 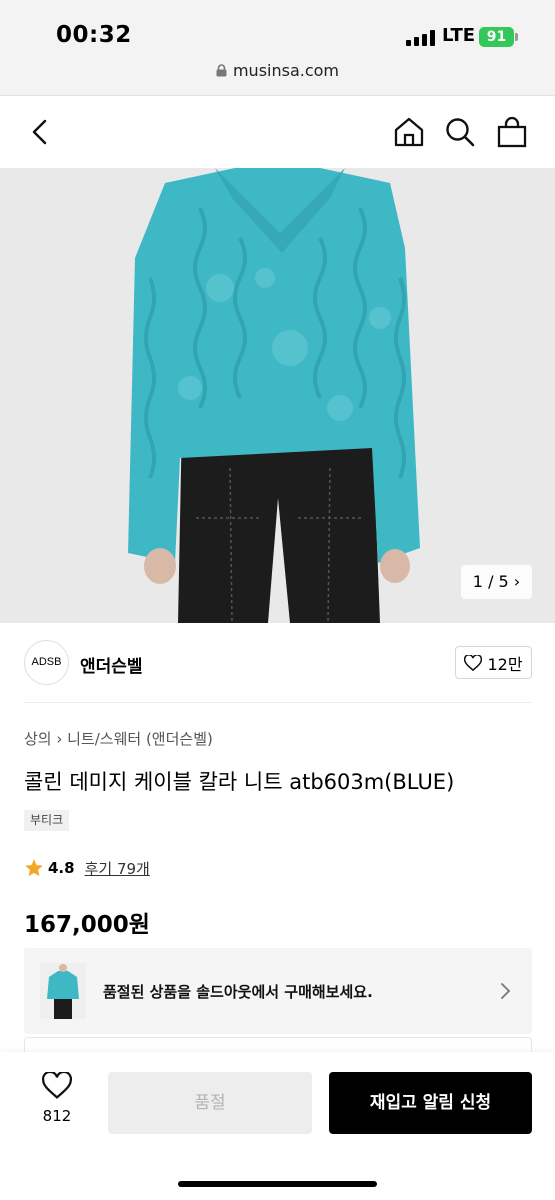 I want to click on back-icon, so click(x=39, y=132).